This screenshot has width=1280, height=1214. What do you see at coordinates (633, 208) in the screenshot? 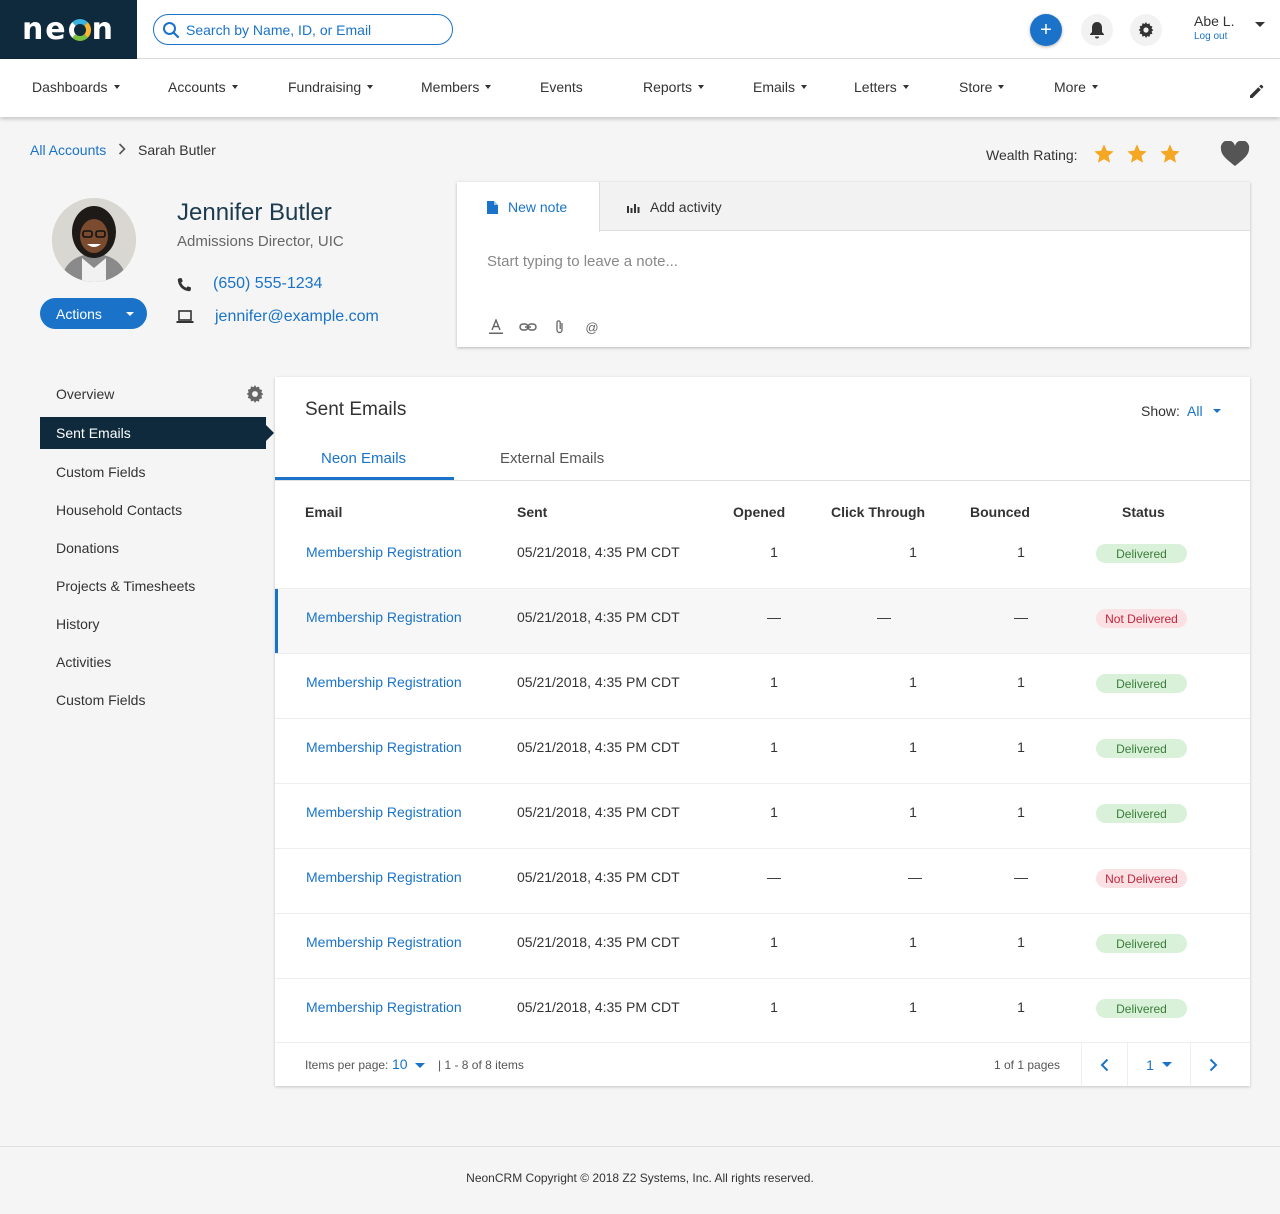
I see `bar-chart-icon` at bounding box center [633, 208].